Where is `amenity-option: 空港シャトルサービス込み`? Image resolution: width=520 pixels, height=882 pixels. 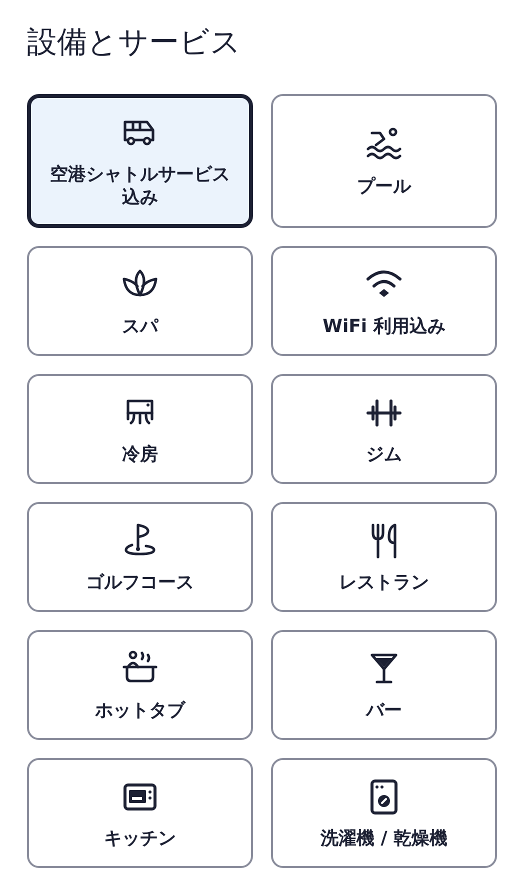 amenity-option: 空港シャトルサービス込み is located at coordinates (140, 161).